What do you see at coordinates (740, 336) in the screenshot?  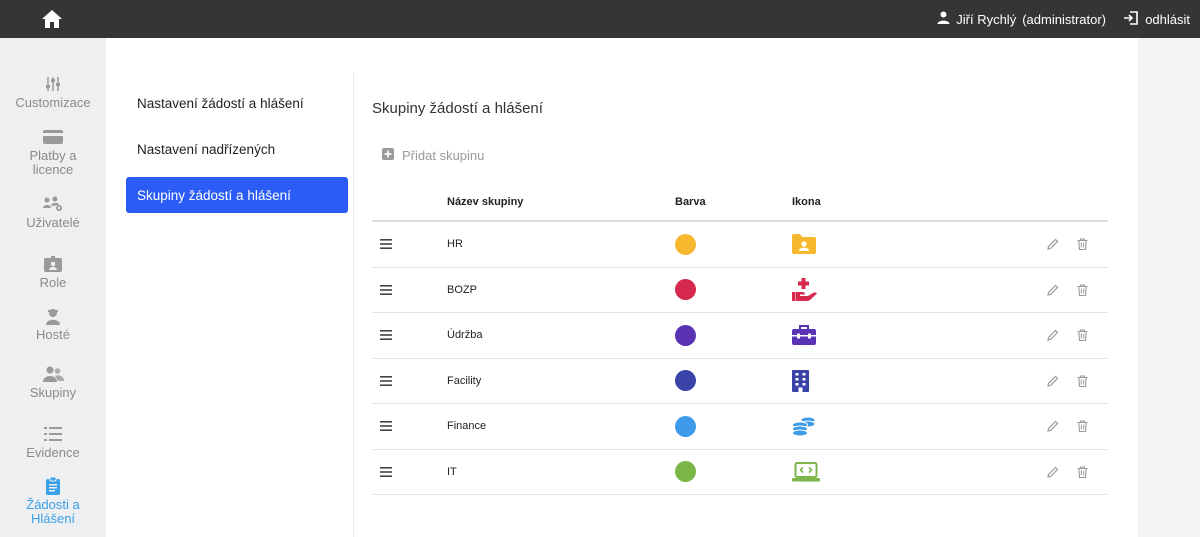 I see `table-row: Údržba` at bounding box center [740, 336].